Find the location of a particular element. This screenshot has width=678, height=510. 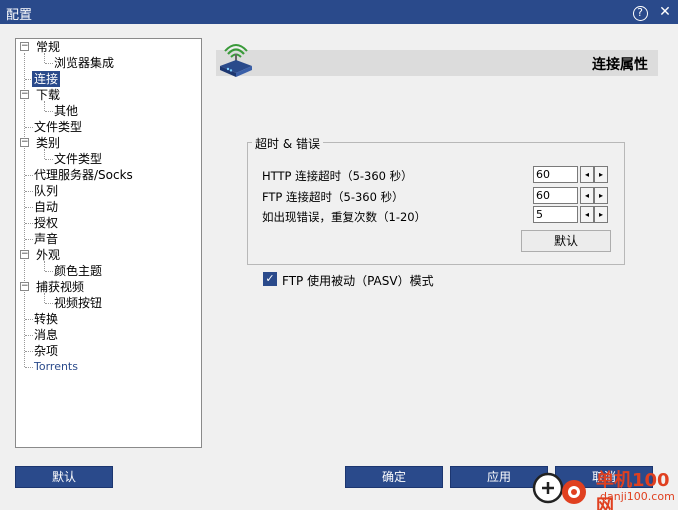

tree-item-label: 捕获视频 is located at coordinates (60, 287).